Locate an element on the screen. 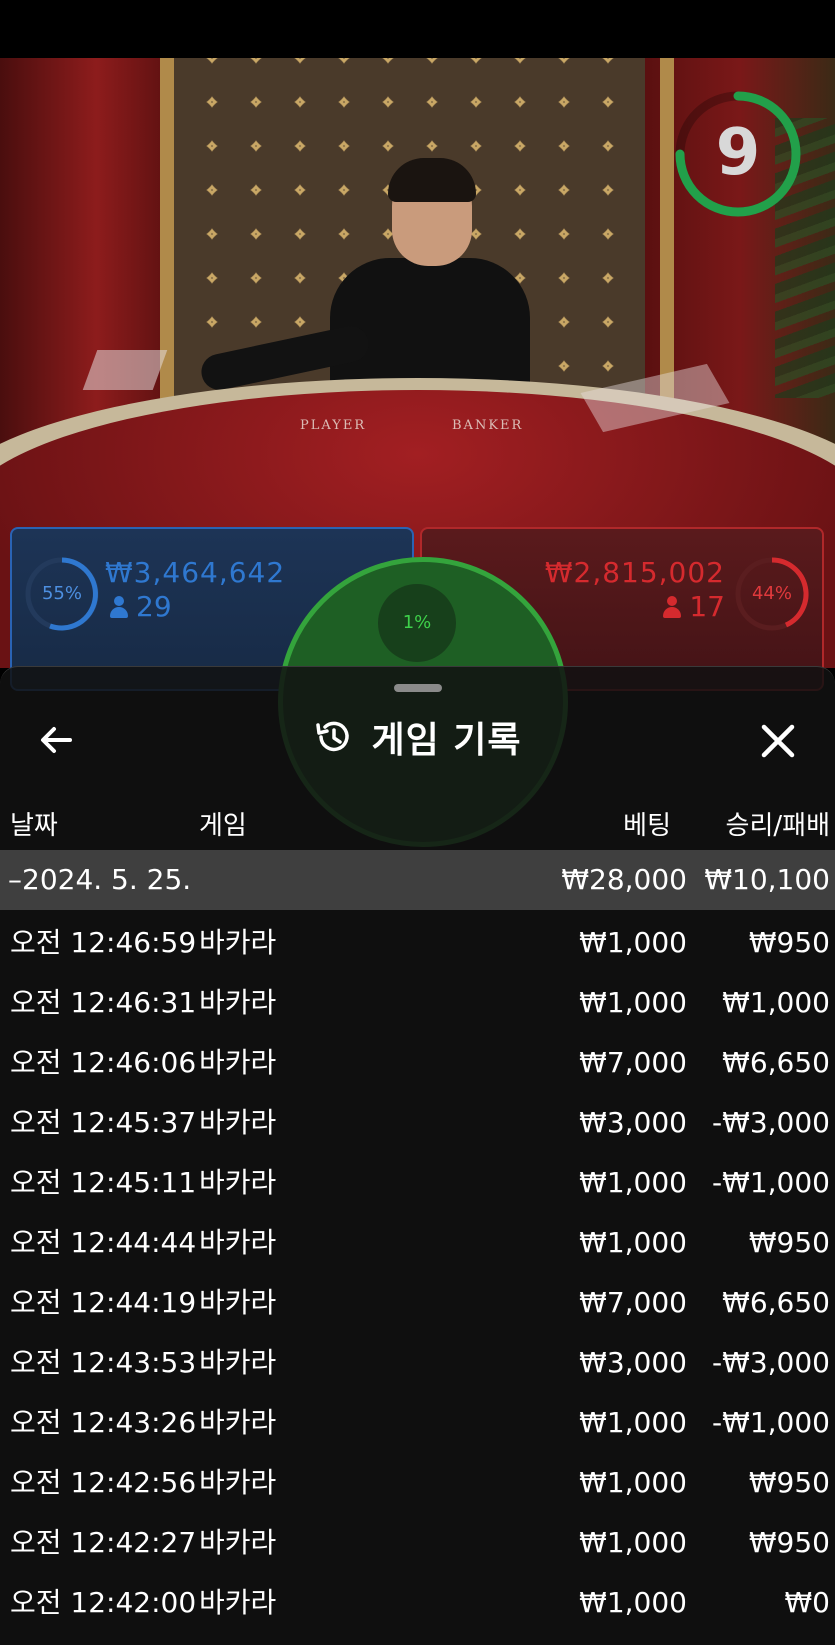  history-clock-icon is located at coordinates (333, 736).